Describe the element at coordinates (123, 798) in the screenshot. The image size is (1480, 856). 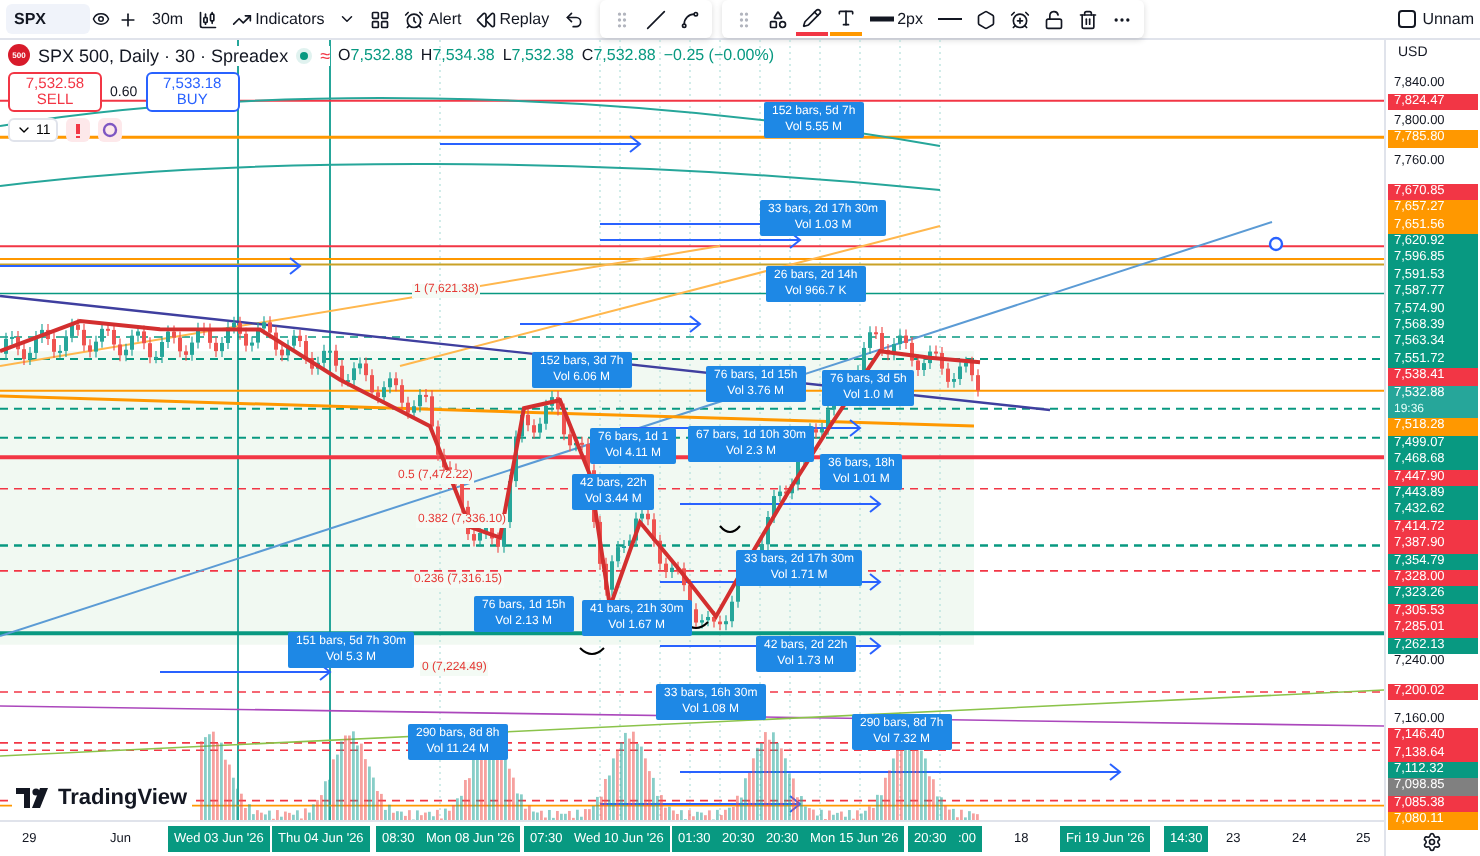
I see `brand-name: TradingView` at that location.